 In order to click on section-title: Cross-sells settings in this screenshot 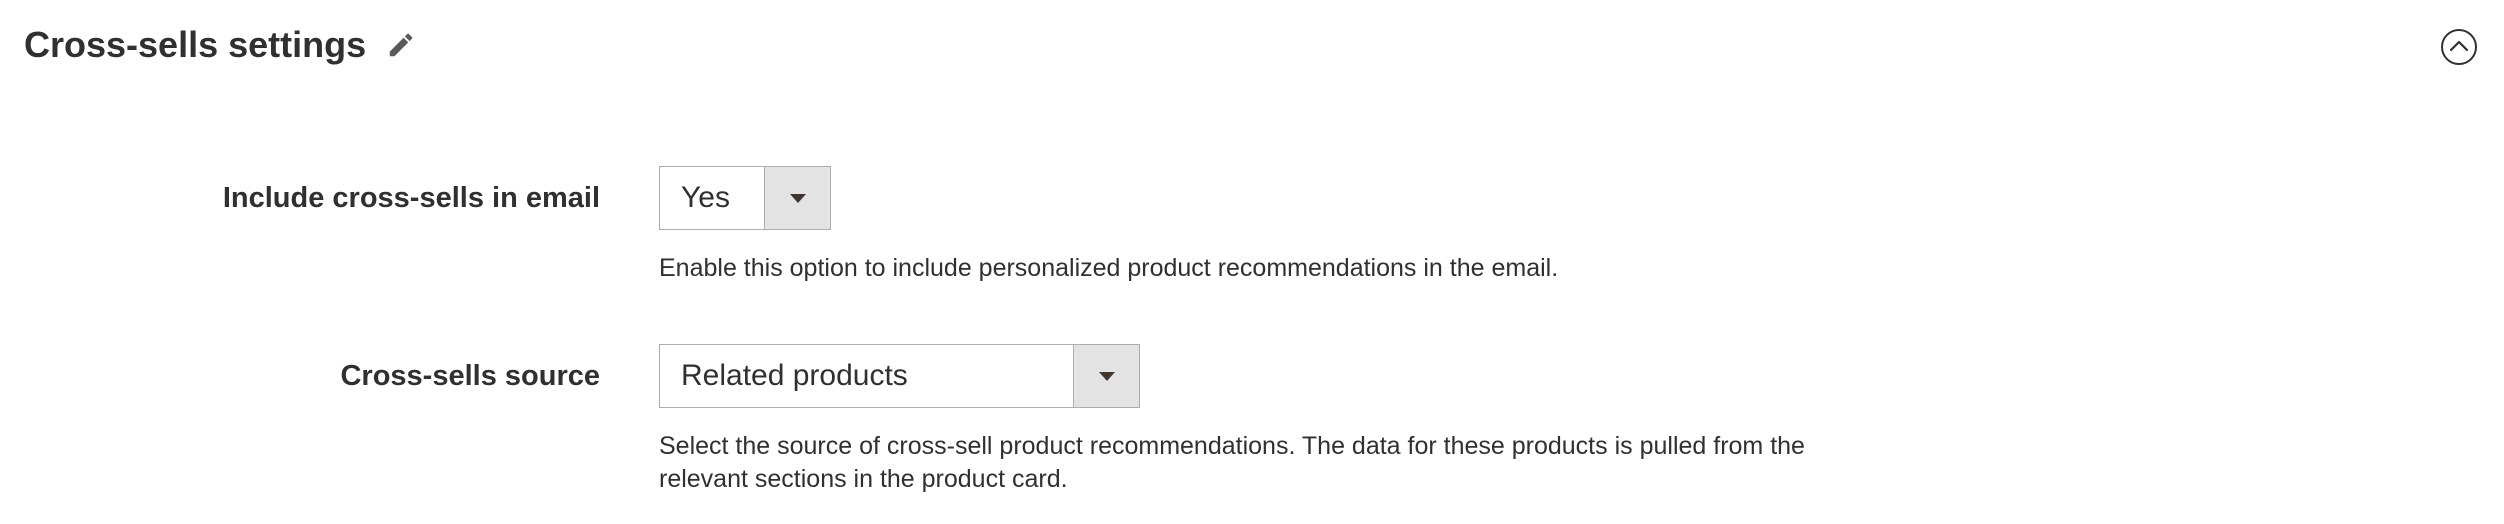, I will do `click(195, 44)`.